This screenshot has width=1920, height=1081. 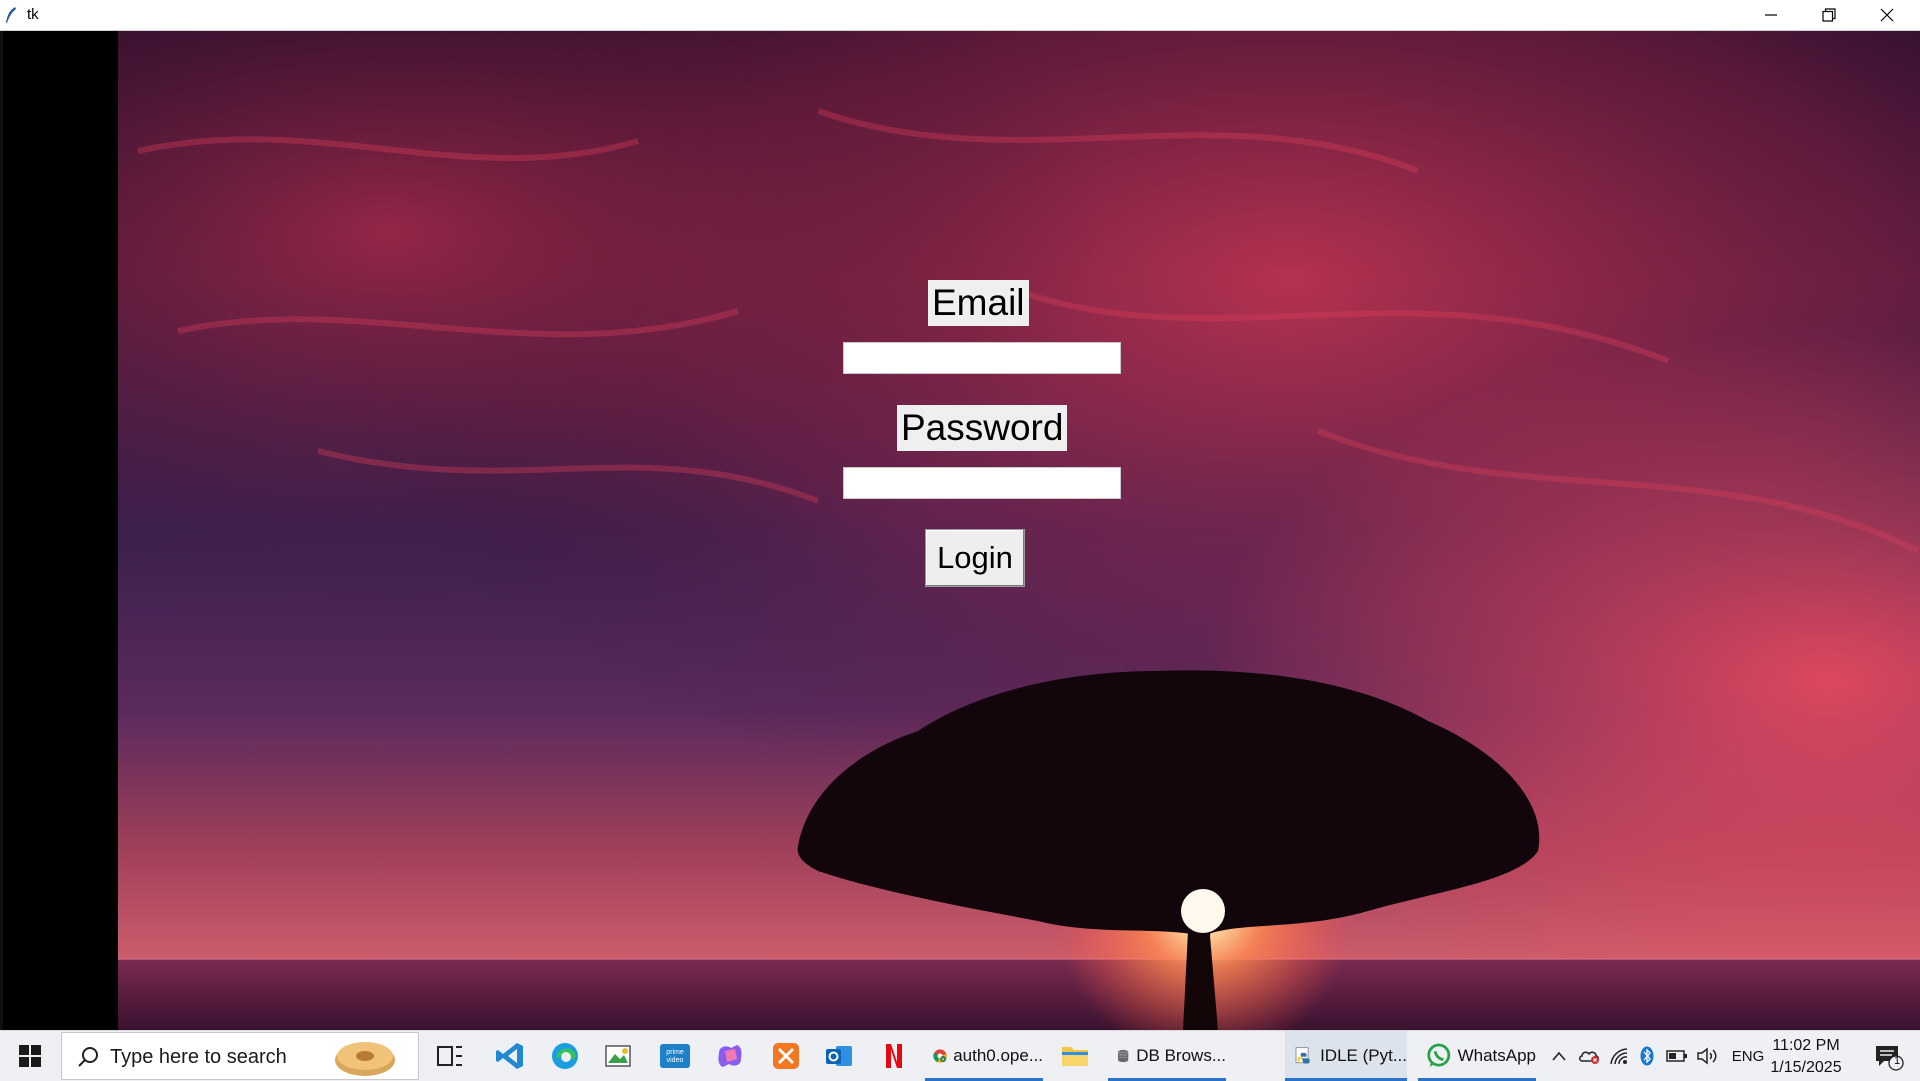 I want to click on battery-tray, so click(x=1677, y=1056).